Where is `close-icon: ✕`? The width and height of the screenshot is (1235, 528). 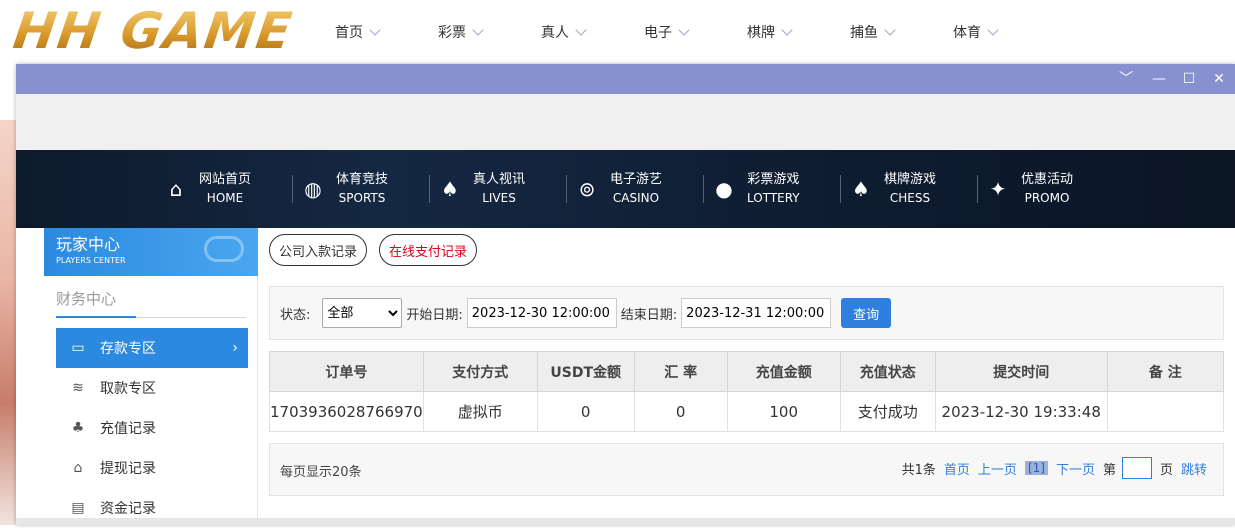
close-icon: ✕ is located at coordinates (1219, 79).